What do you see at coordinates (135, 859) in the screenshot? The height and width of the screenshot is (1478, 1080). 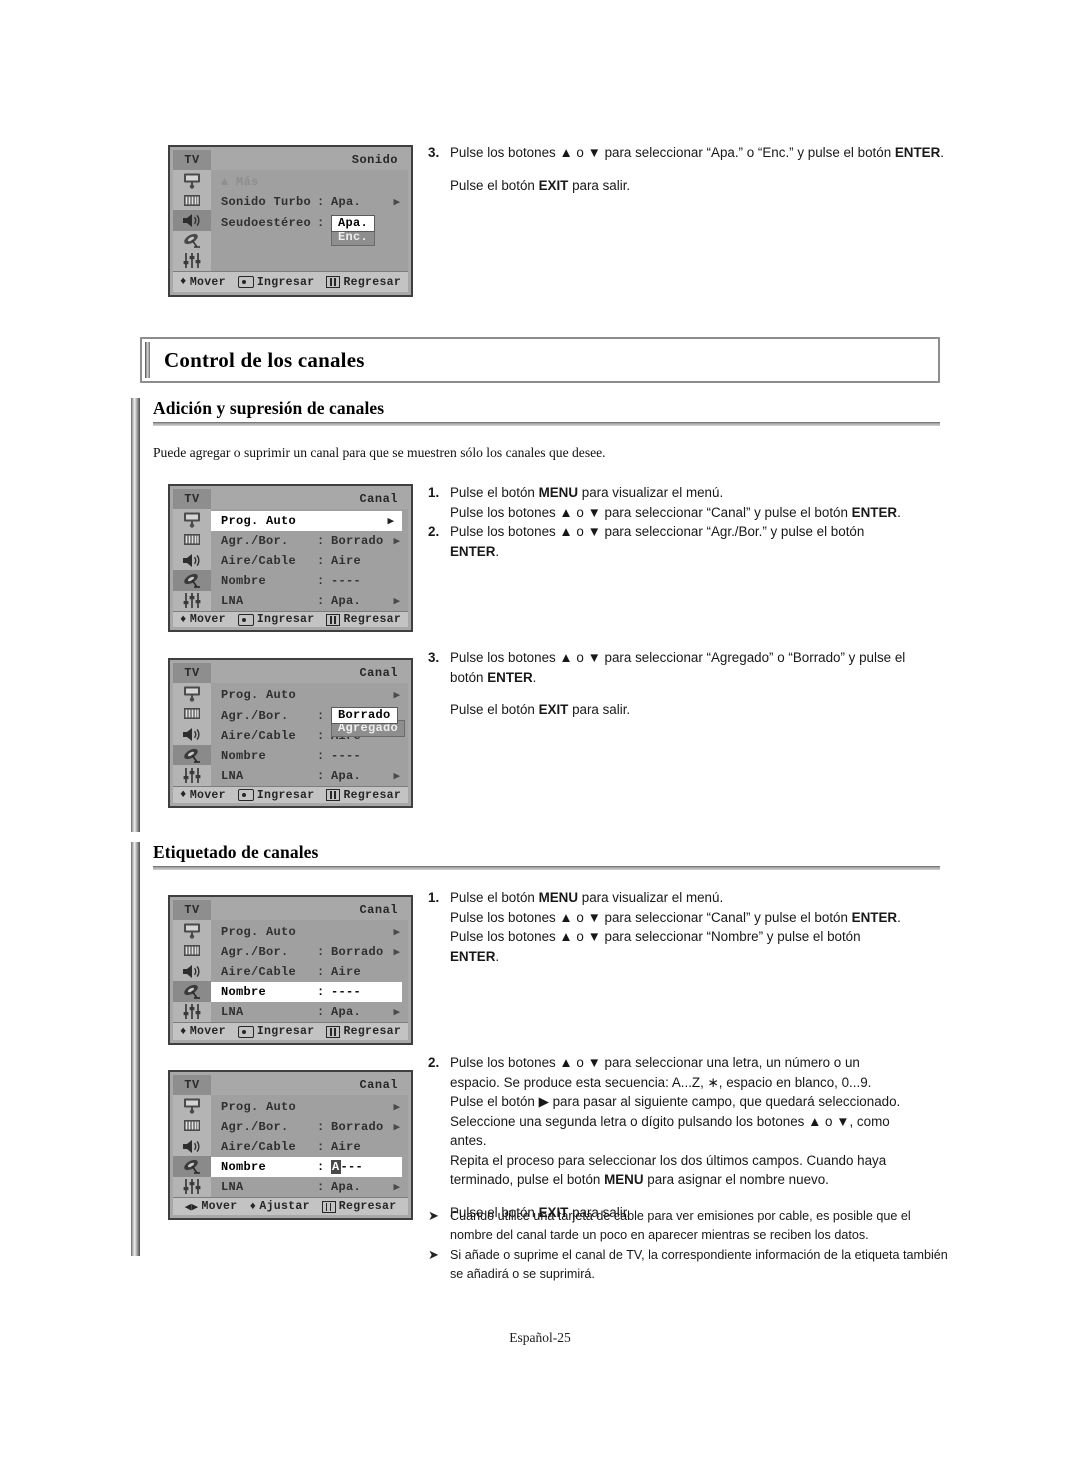 I see `heading-accent-bar` at bounding box center [135, 859].